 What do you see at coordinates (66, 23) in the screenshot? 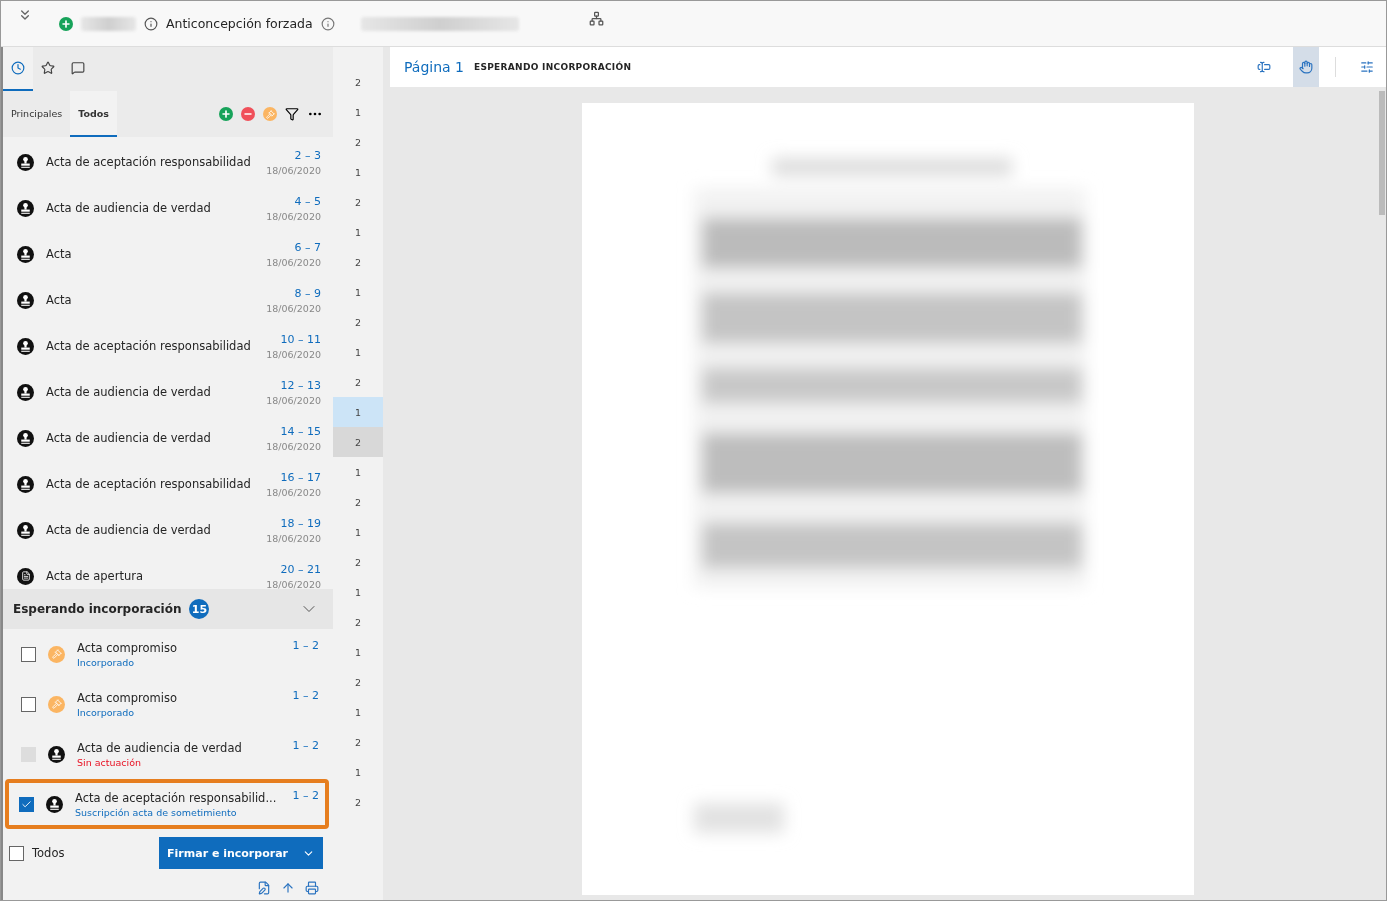
I see `add-icon` at bounding box center [66, 23].